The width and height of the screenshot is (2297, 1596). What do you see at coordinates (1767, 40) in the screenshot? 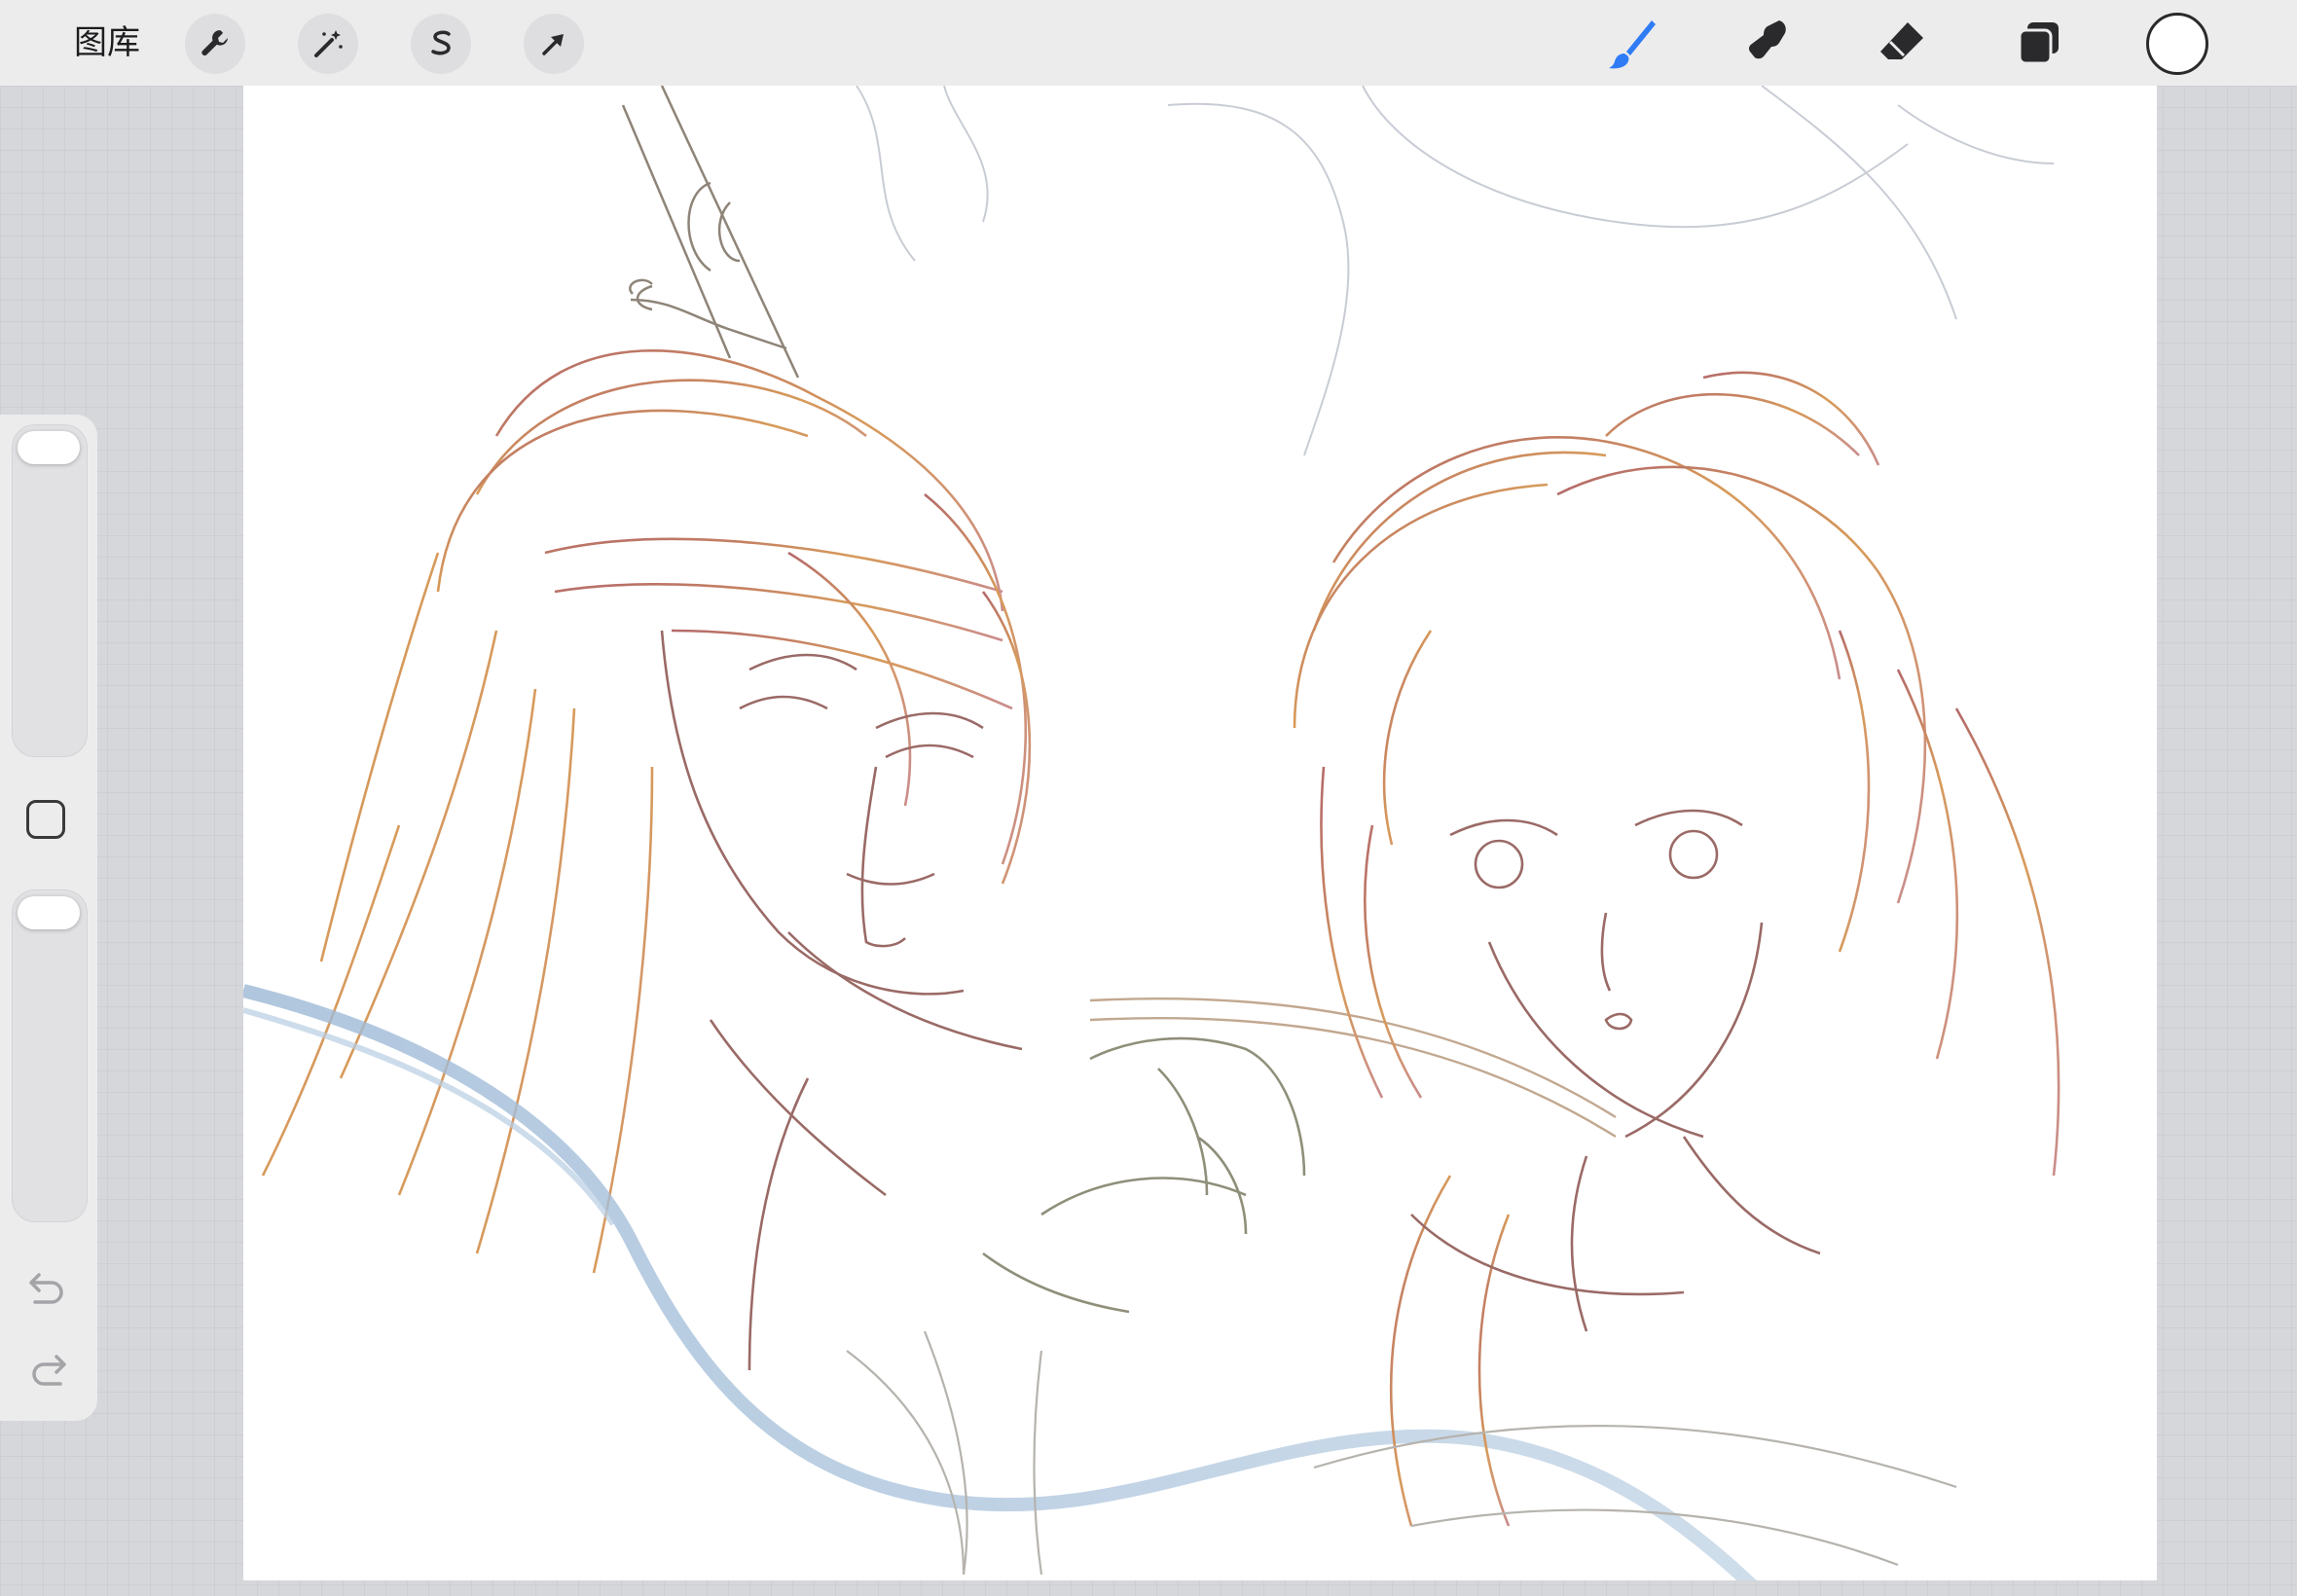
I see `smudge-finger-icon` at bounding box center [1767, 40].